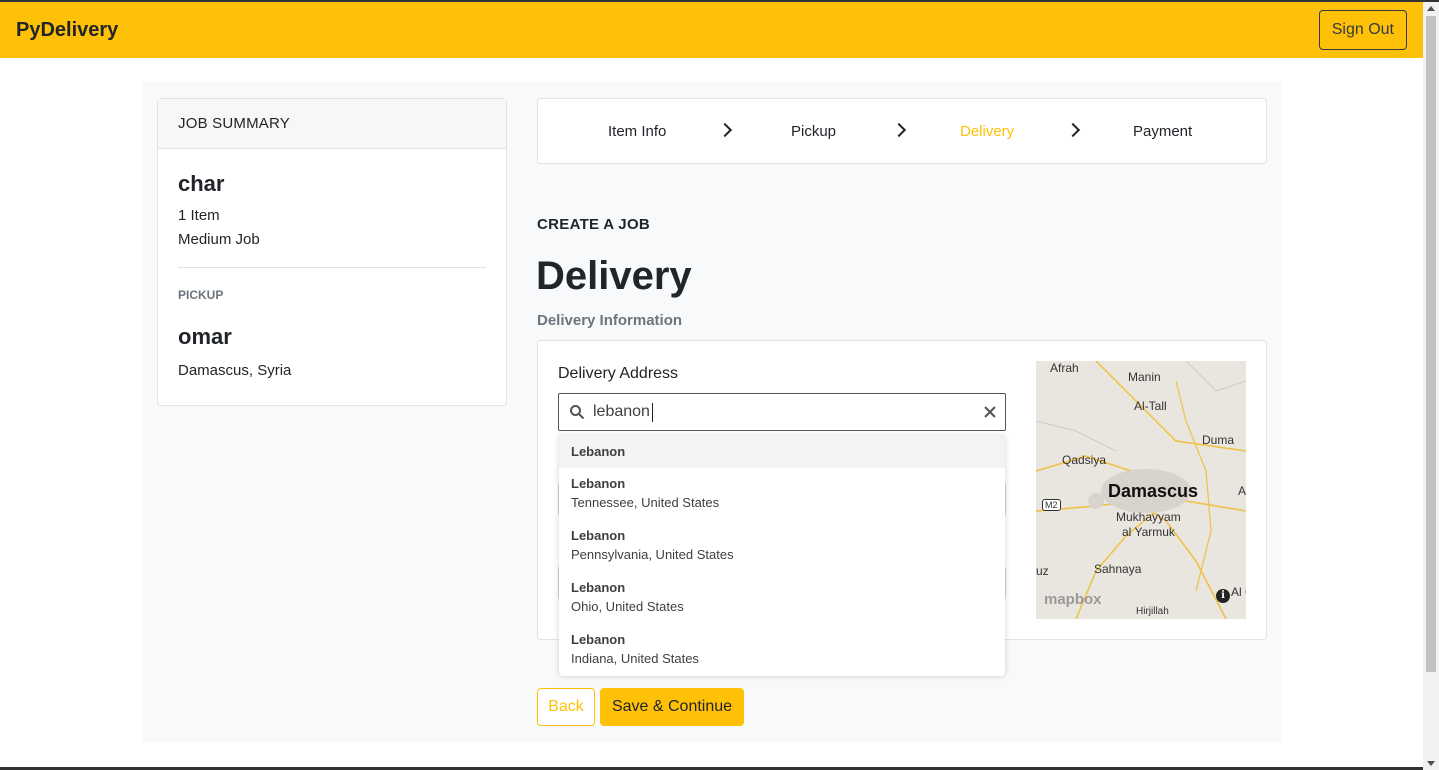 This screenshot has height=770, width=1439. Describe the element at coordinates (201, 183) in the screenshot. I see `job-name: char` at that location.